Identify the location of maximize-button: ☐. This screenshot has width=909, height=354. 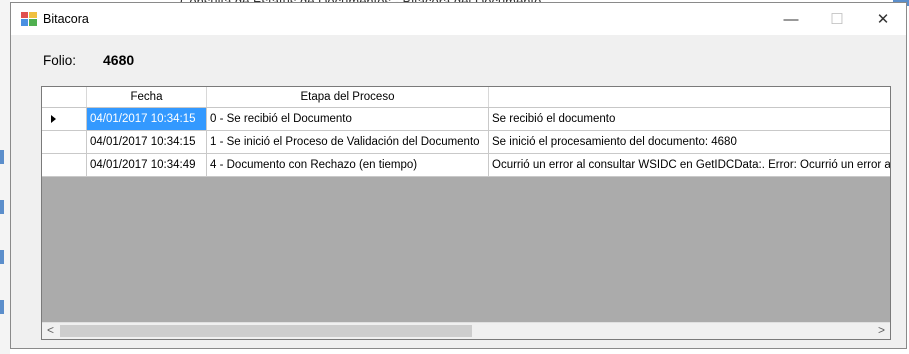
(837, 19).